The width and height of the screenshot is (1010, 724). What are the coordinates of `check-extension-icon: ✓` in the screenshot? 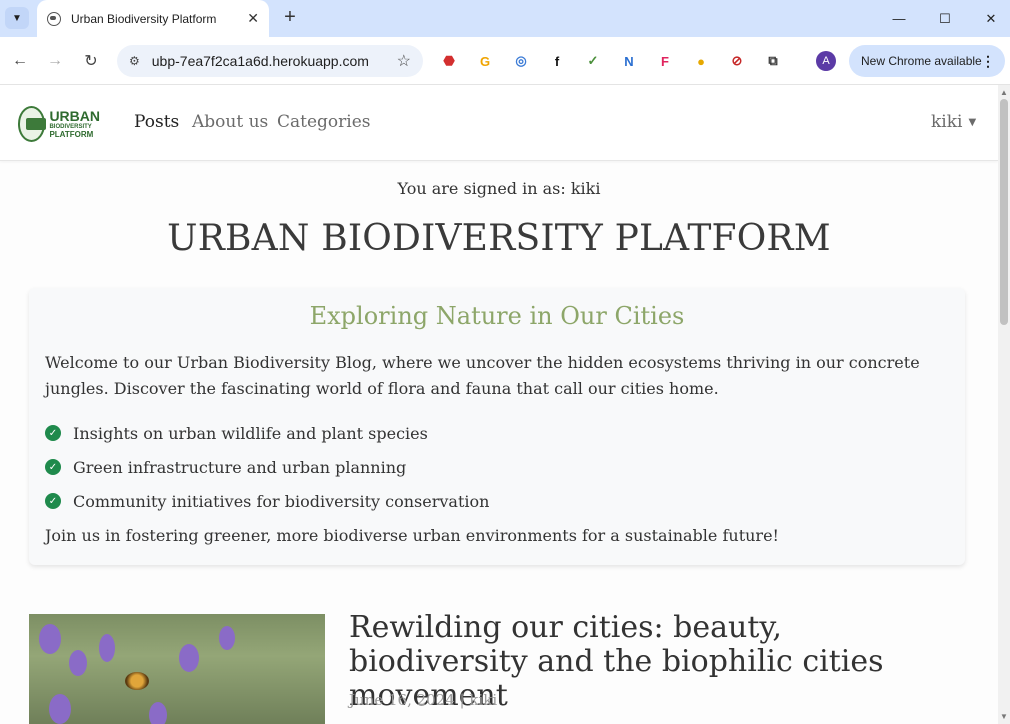 It's located at (593, 61).